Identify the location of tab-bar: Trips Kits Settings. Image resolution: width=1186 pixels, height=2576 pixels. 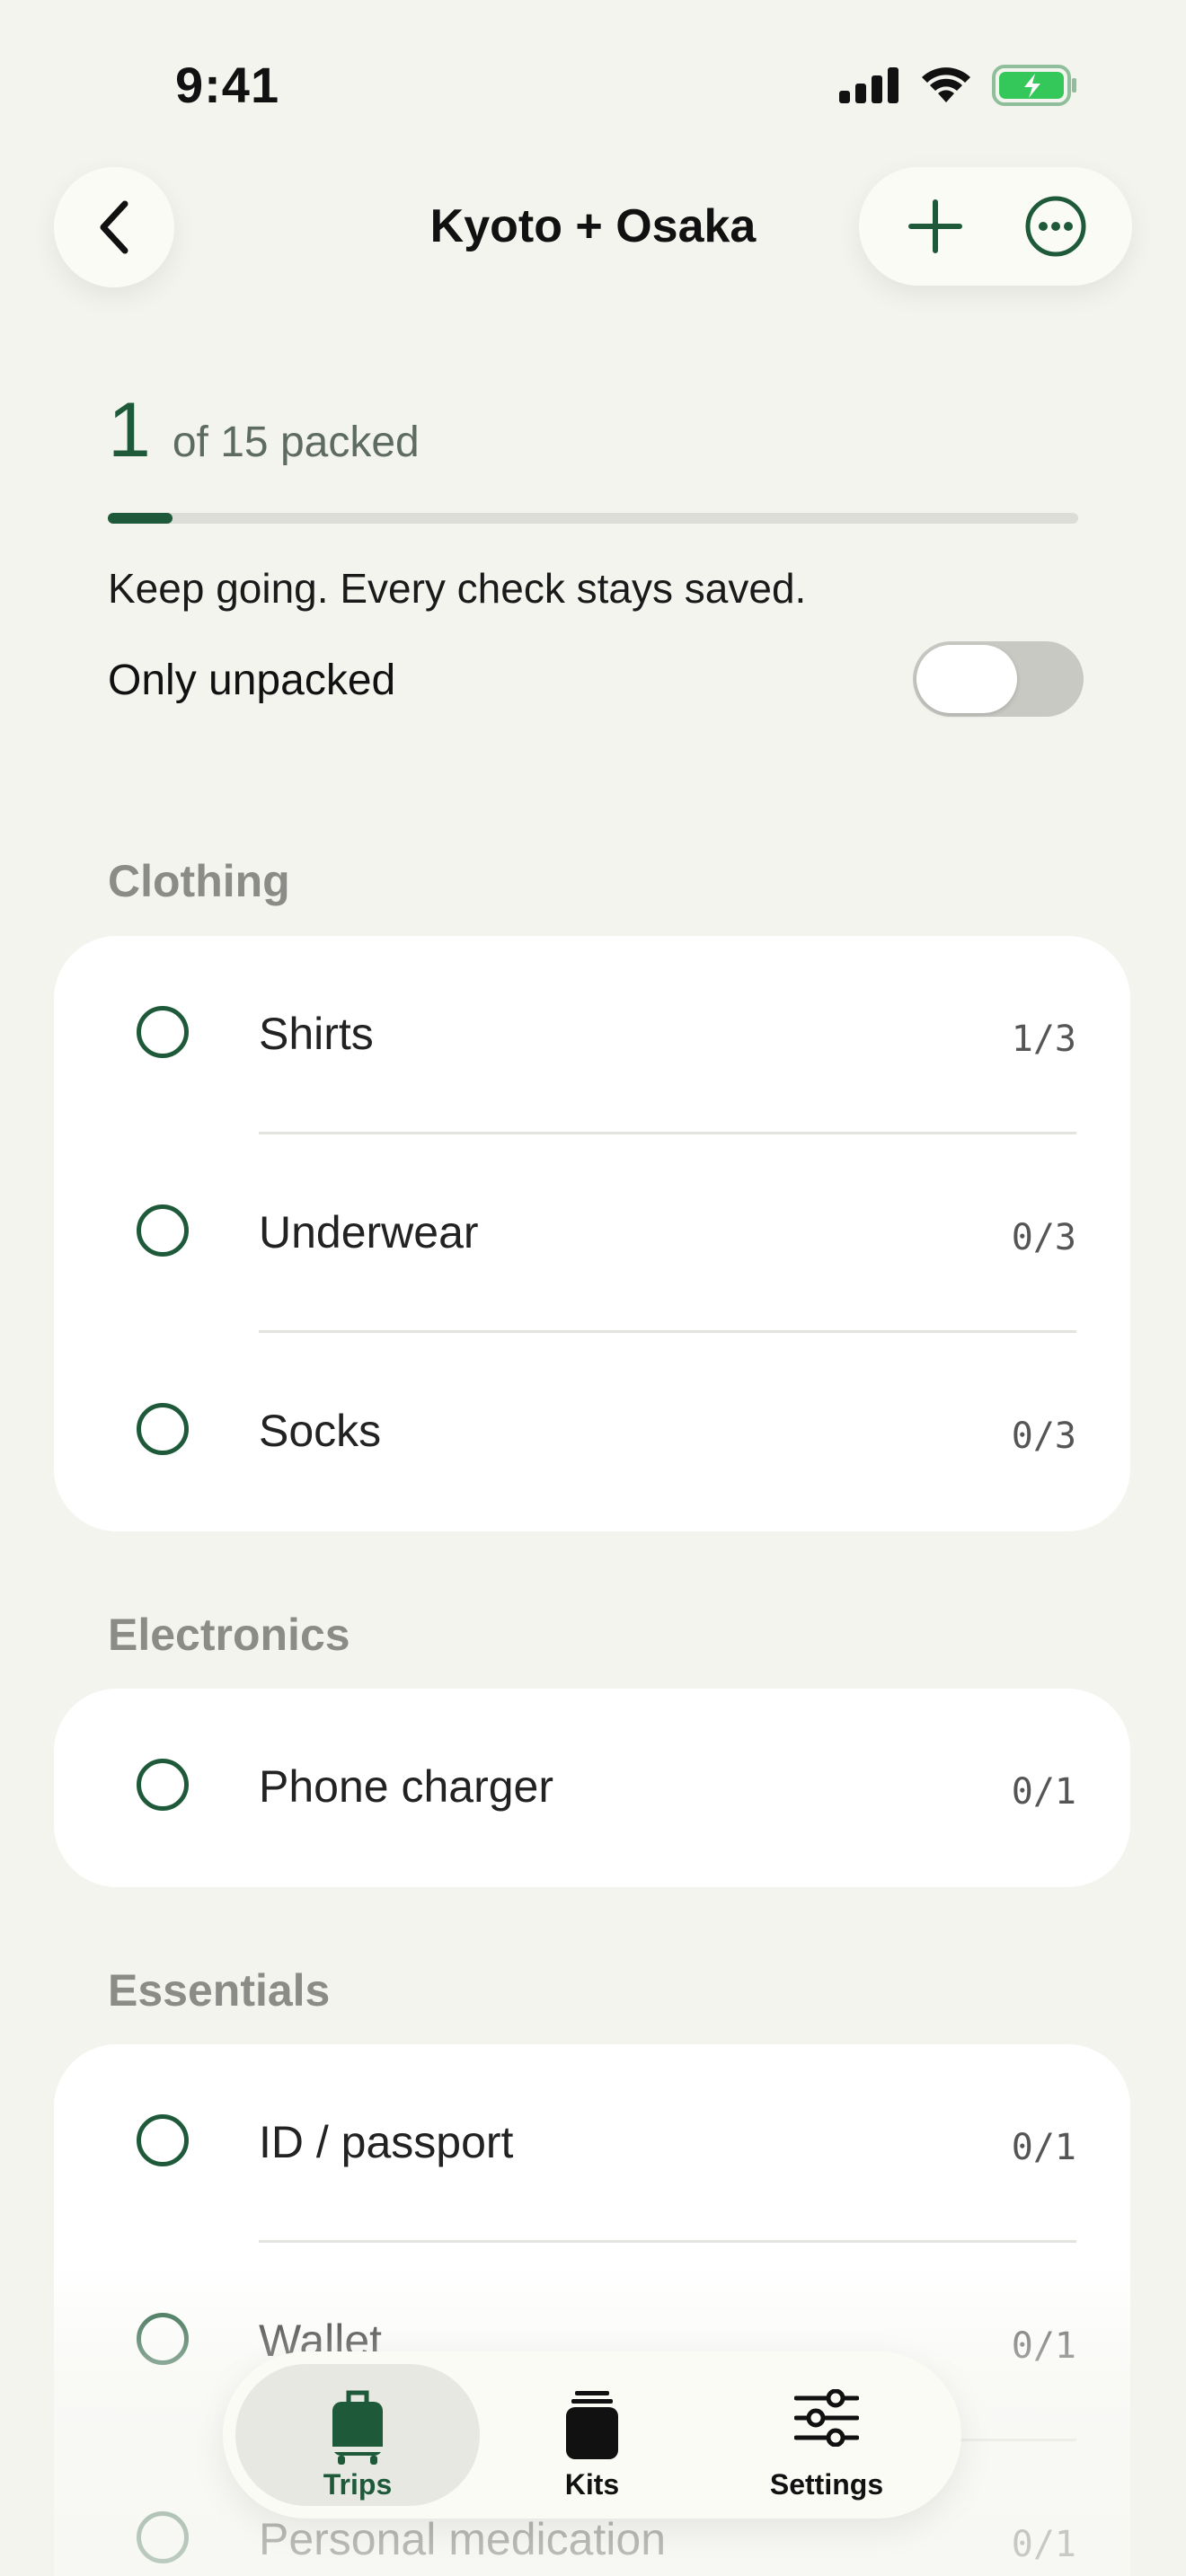
(592, 2435).